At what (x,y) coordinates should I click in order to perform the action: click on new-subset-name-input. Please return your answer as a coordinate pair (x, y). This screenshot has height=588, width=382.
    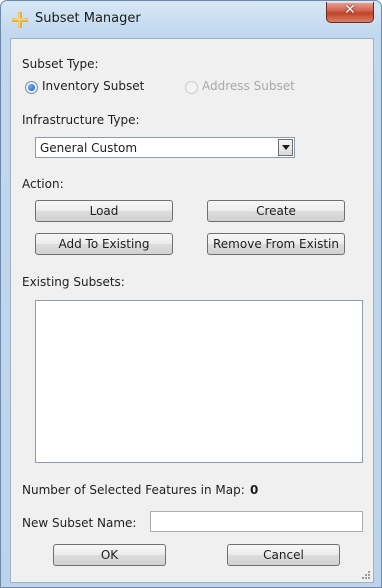
    Looking at the image, I should click on (256, 521).